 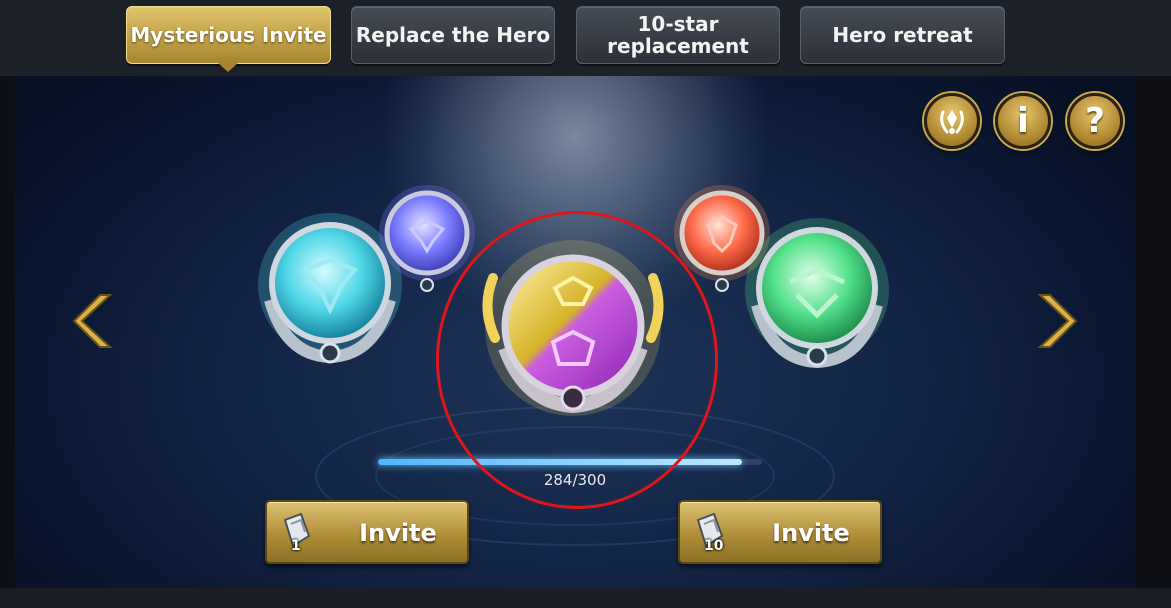 I want to click on previous-arrow, so click(x=95, y=321).